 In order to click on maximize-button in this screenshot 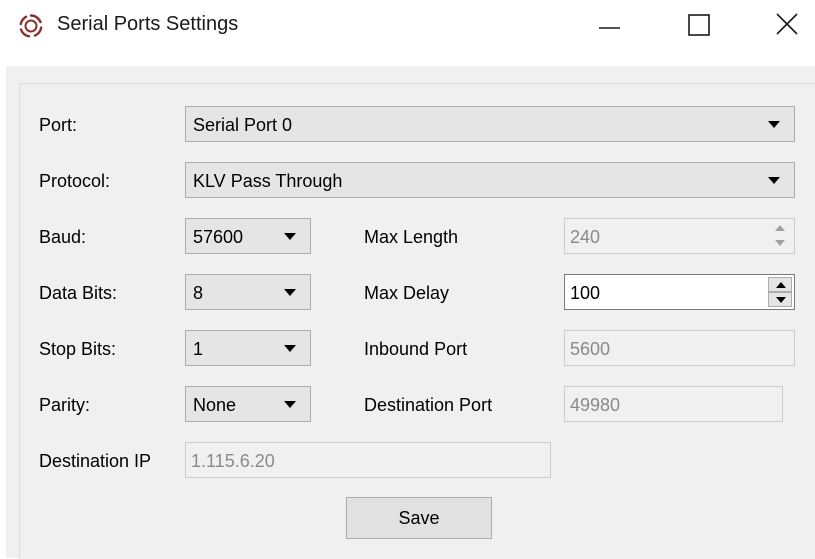, I will do `click(701, 26)`.